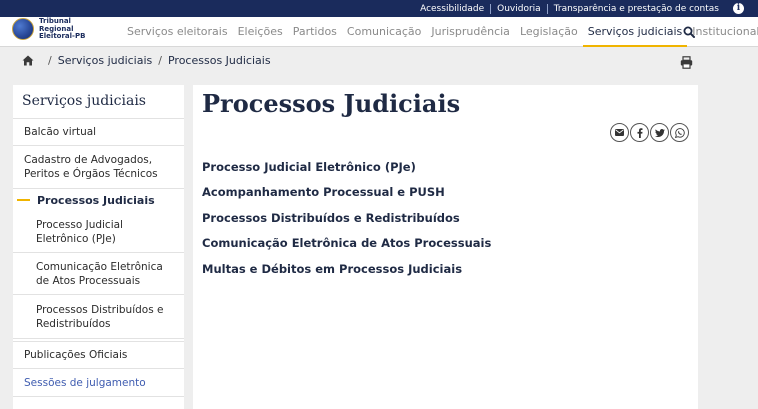  What do you see at coordinates (98, 383) in the screenshot?
I see `sidebar-item-sessoes-julgamento: Sessões de julgamento` at bounding box center [98, 383].